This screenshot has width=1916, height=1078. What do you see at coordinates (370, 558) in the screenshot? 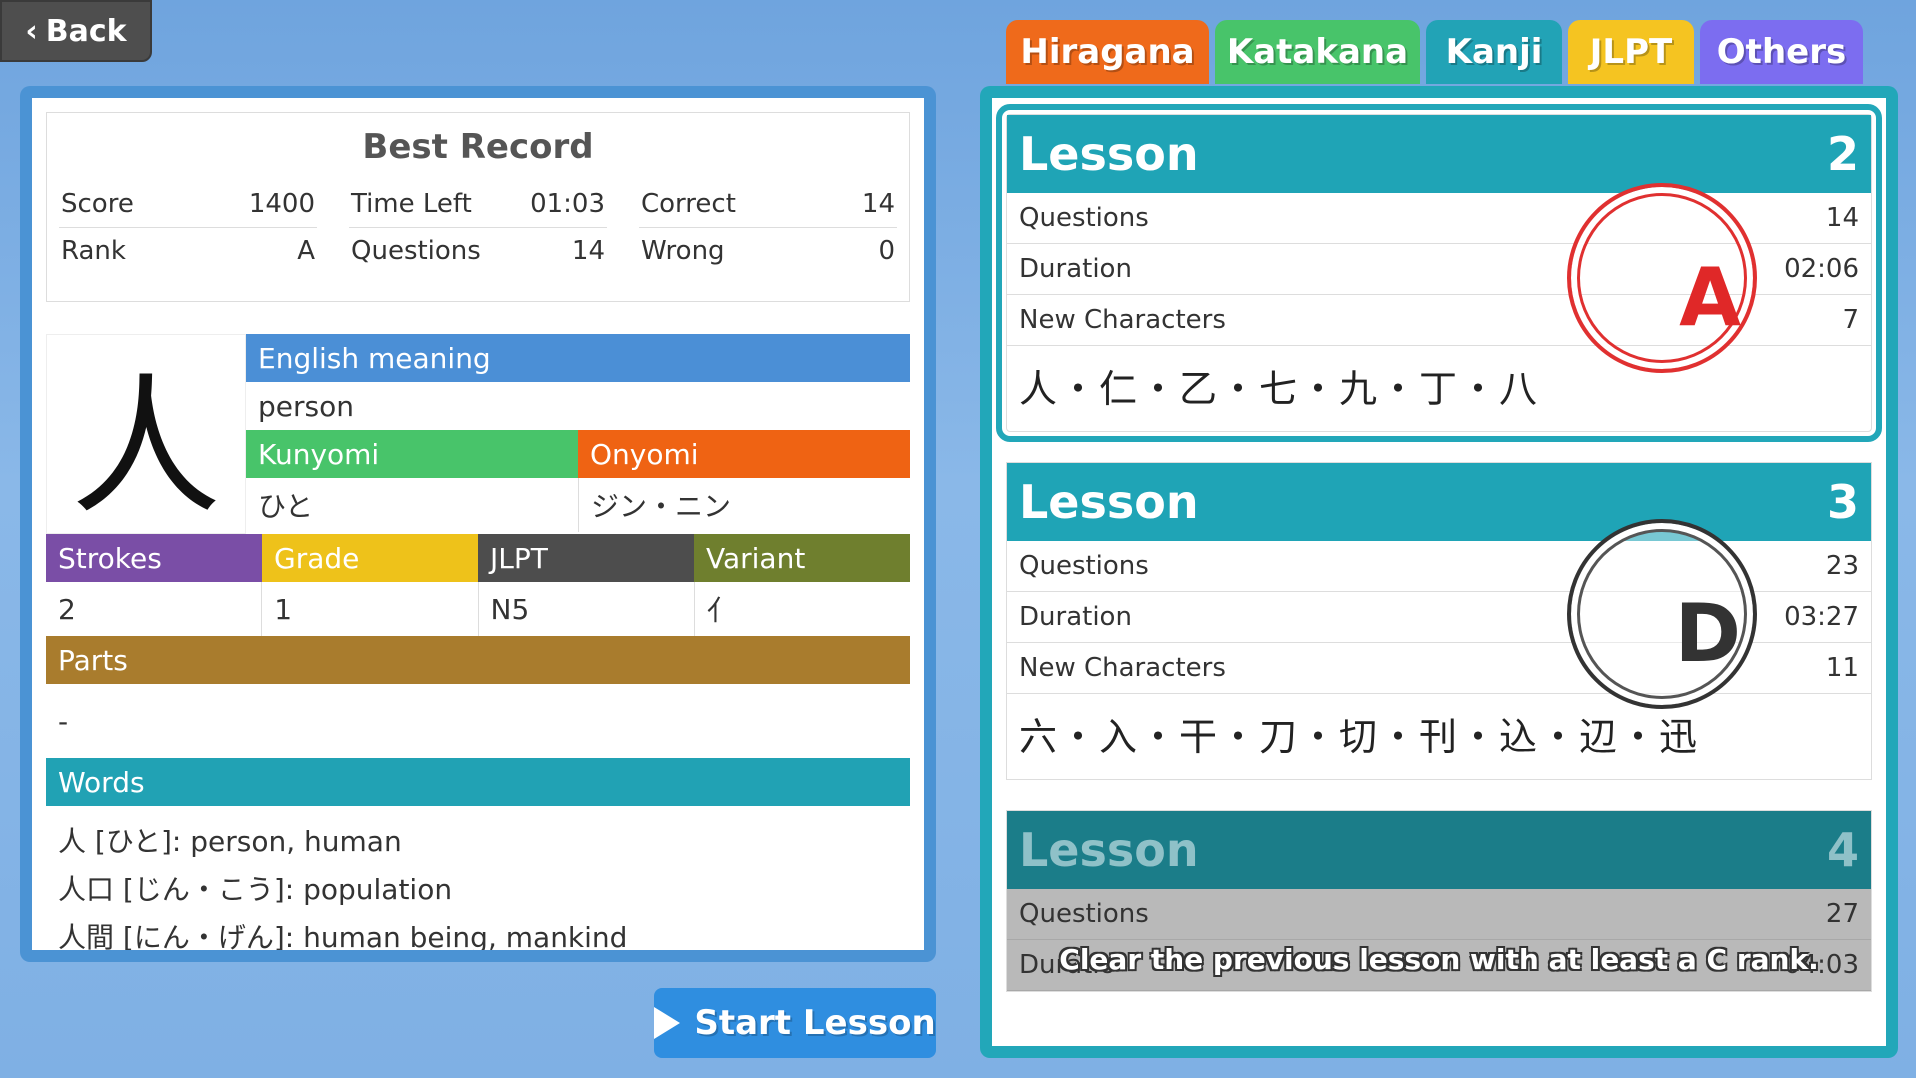
I see `grade-header: Grade` at bounding box center [370, 558].